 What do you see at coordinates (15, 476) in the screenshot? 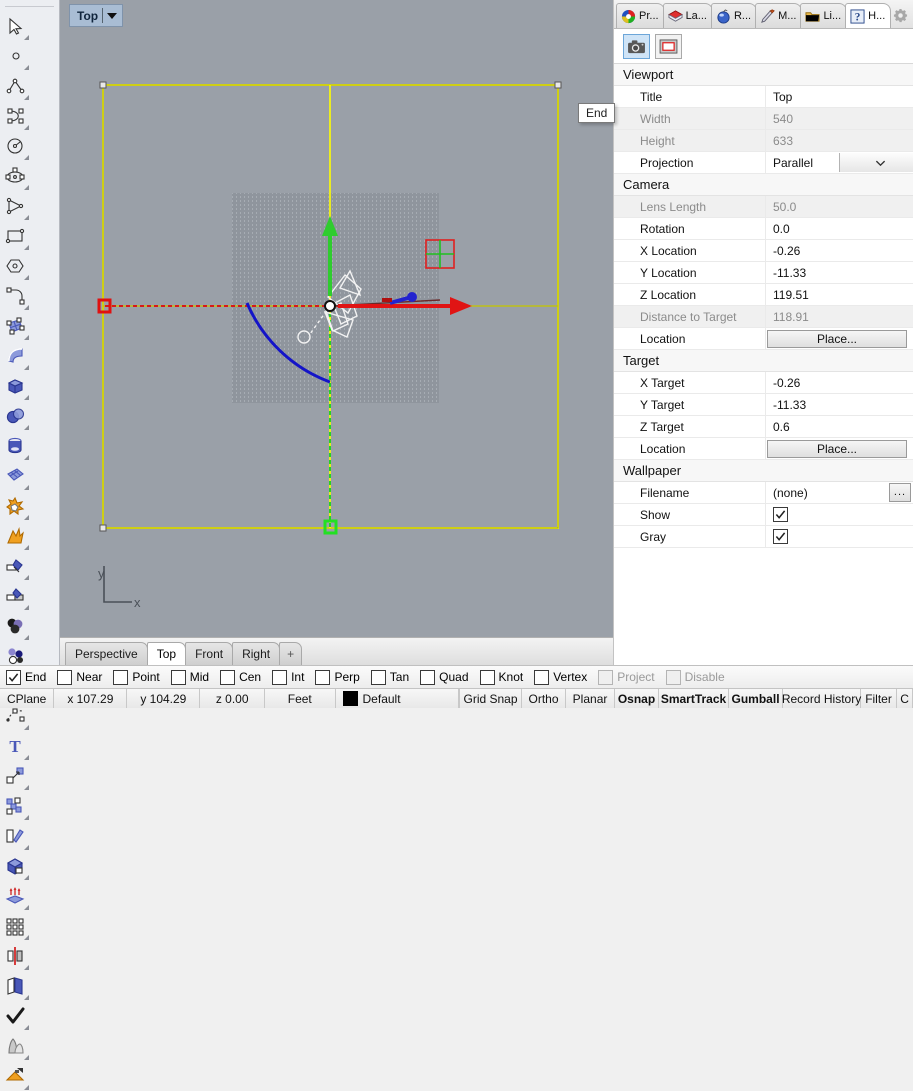
I see `mesh-tool` at bounding box center [15, 476].